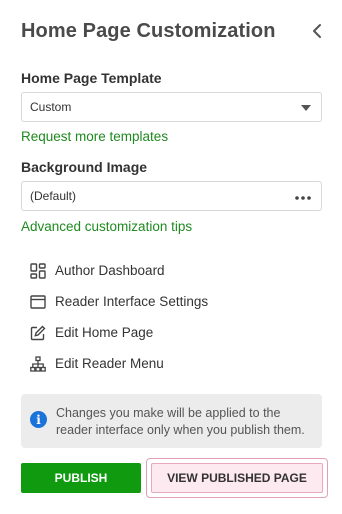  Describe the element at coordinates (148, 30) in the screenshot. I see `panel-title: Home Page Customization` at that location.